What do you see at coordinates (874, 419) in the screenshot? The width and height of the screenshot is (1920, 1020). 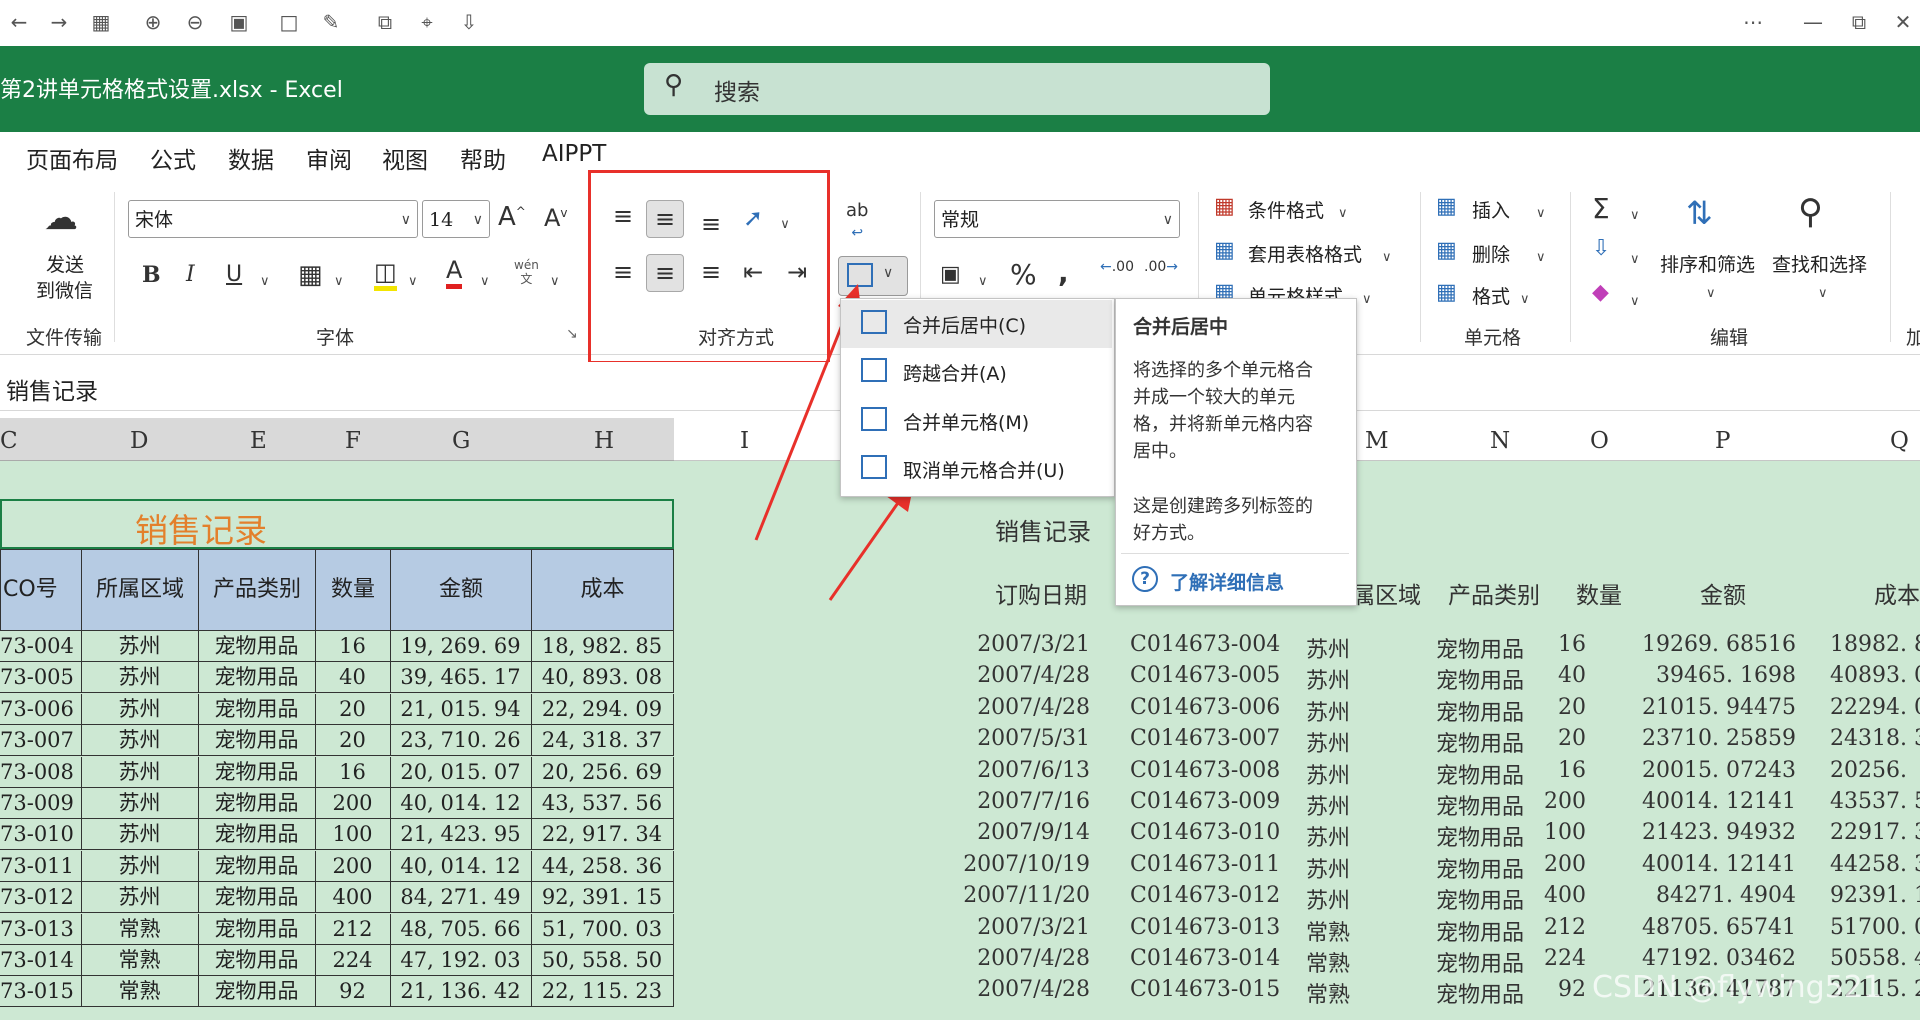 I see `merge-cells-icon` at bounding box center [874, 419].